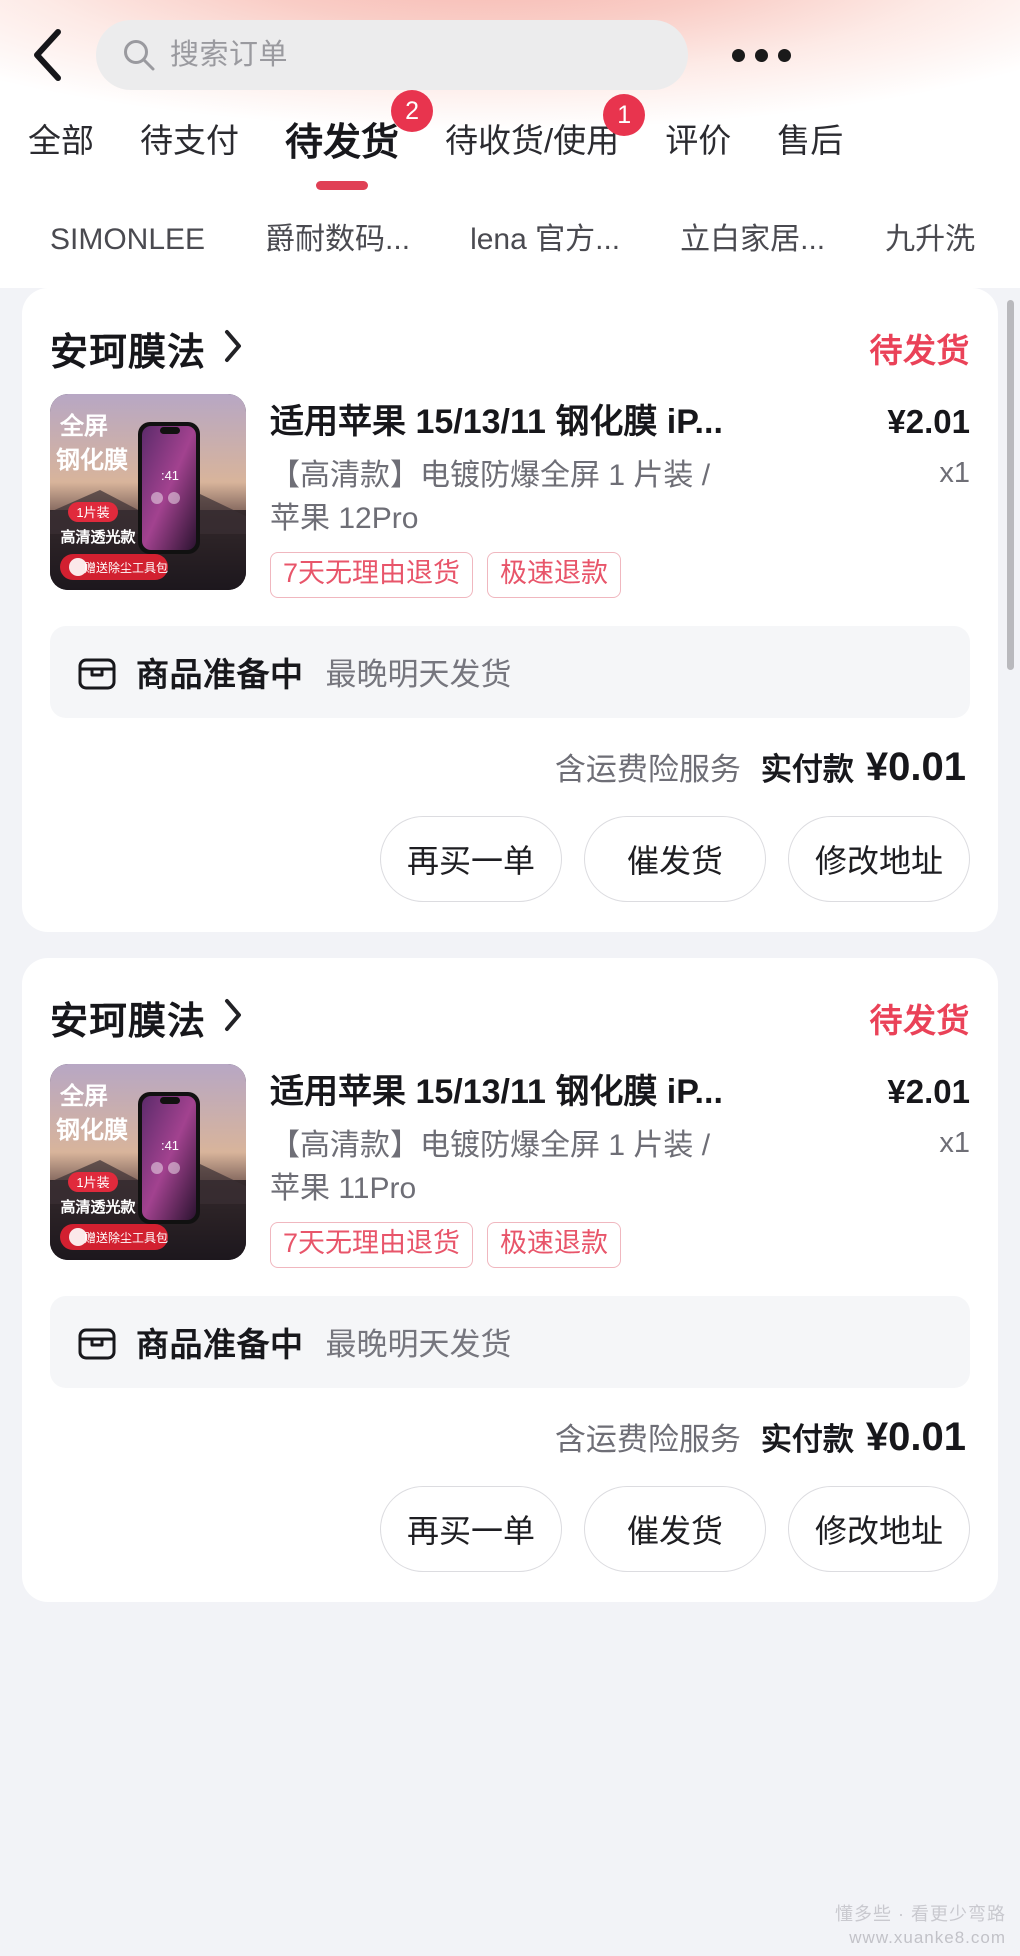 Image resolution: width=1020 pixels, height=1956 pixels. I want to click on tab-label: 待发货, so click(342, 143).